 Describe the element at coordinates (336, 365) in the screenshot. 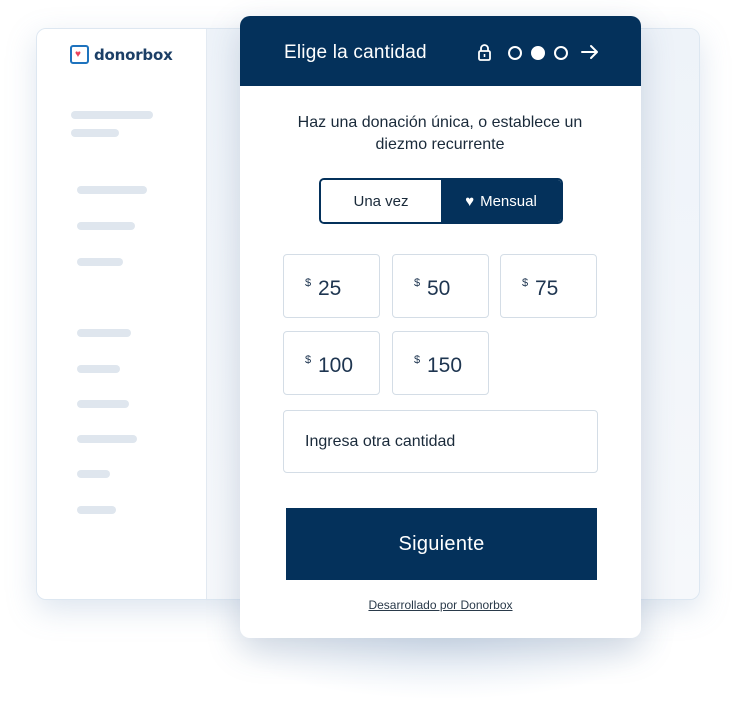

I see `amount-value: 100` at that location.